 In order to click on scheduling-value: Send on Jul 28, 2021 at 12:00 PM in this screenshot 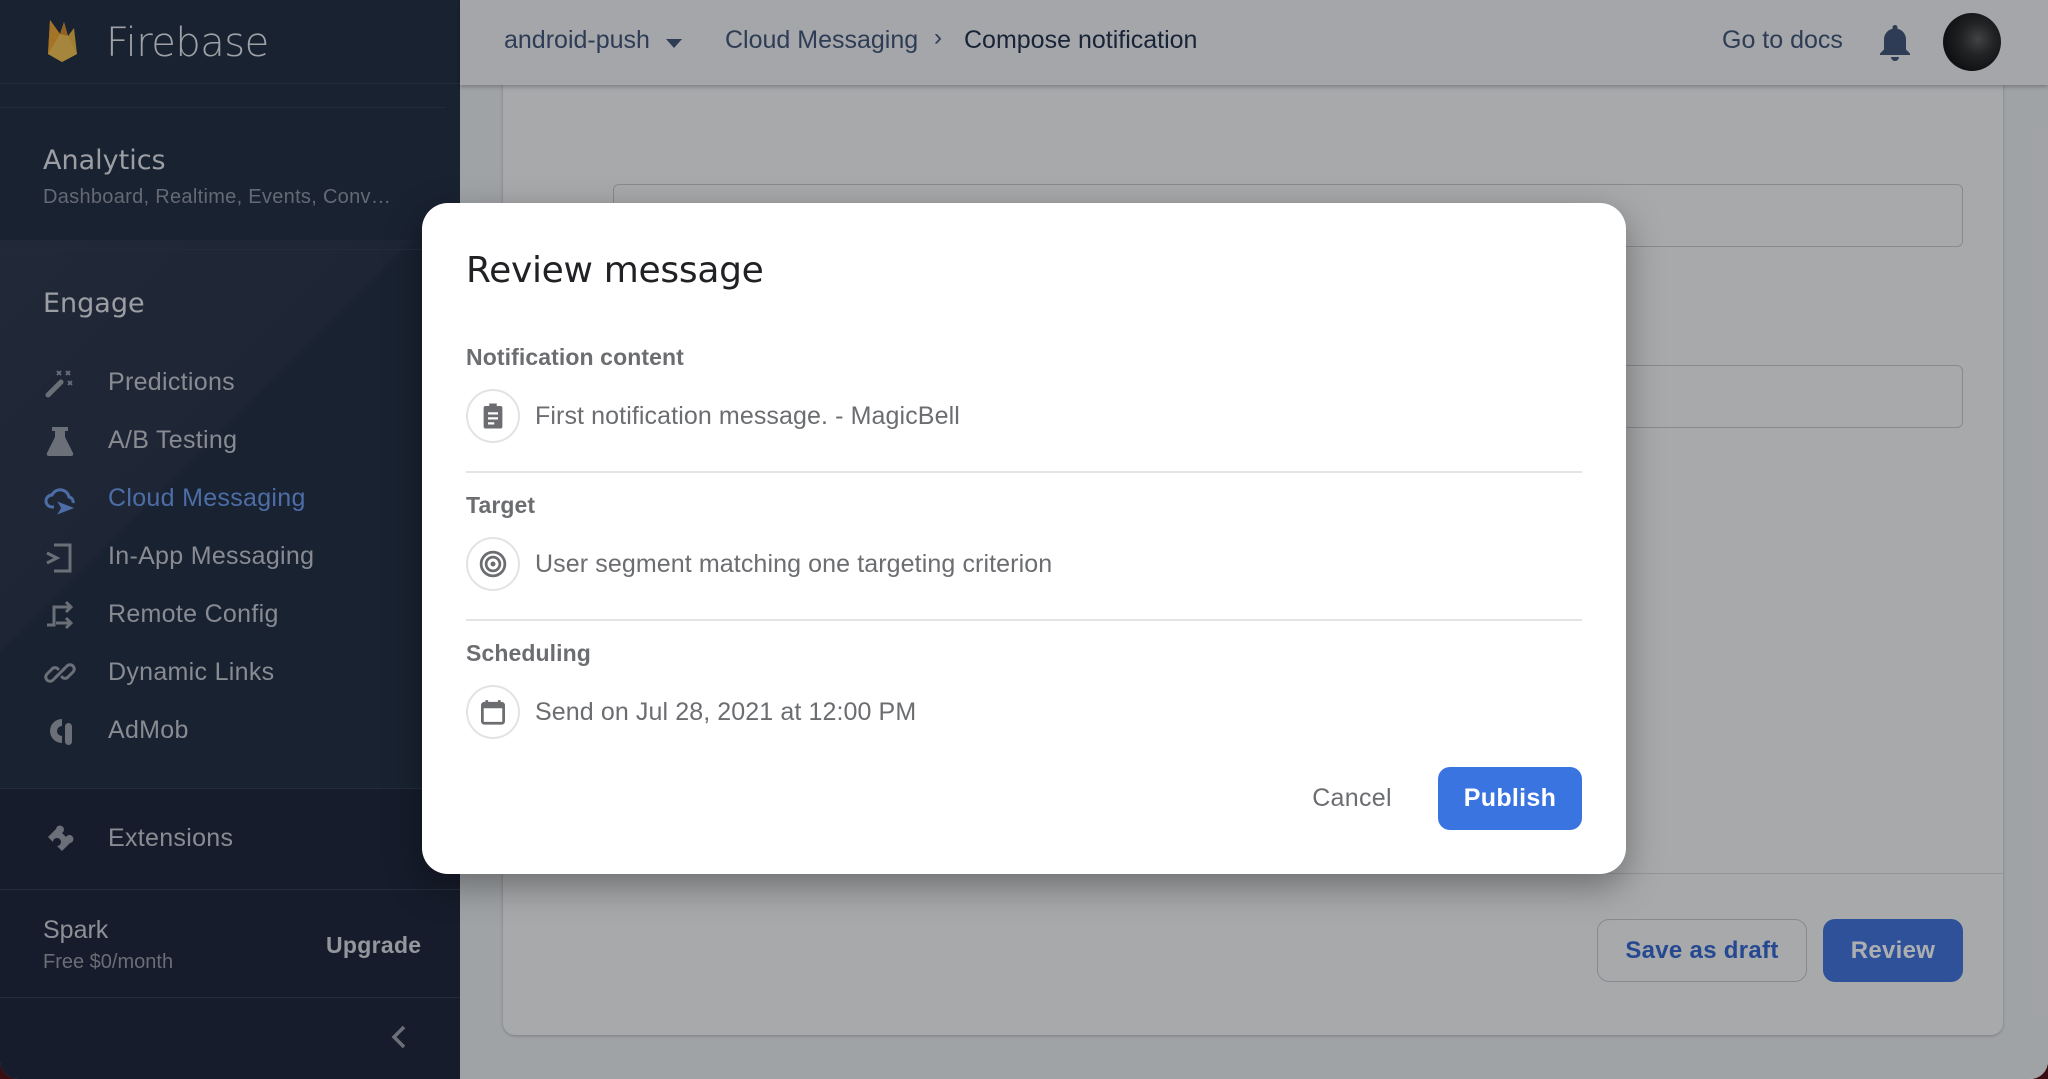, I will do `click(726, 711)`.